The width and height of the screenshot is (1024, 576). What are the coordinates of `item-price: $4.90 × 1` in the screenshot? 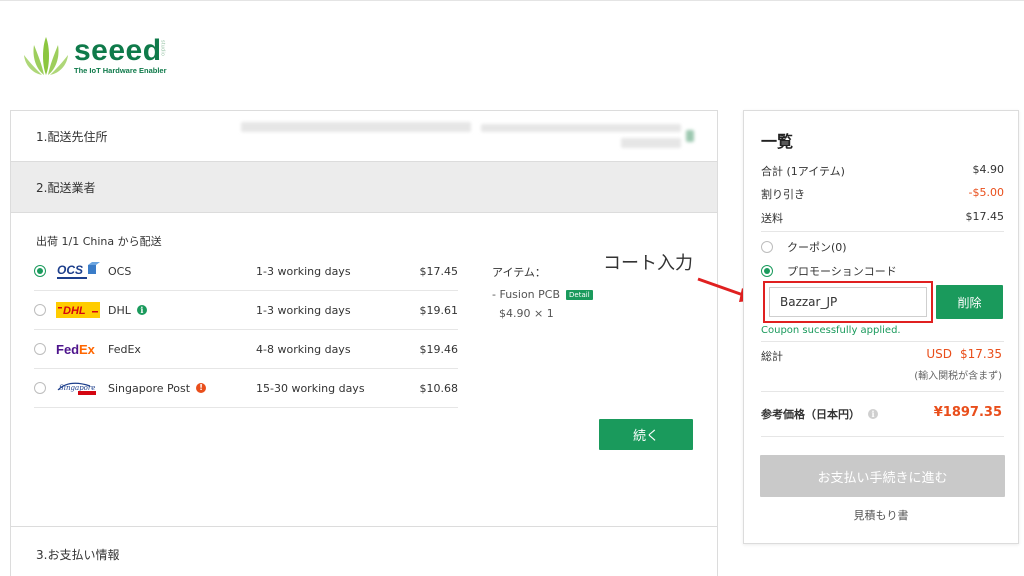 It's located at (526, 313).